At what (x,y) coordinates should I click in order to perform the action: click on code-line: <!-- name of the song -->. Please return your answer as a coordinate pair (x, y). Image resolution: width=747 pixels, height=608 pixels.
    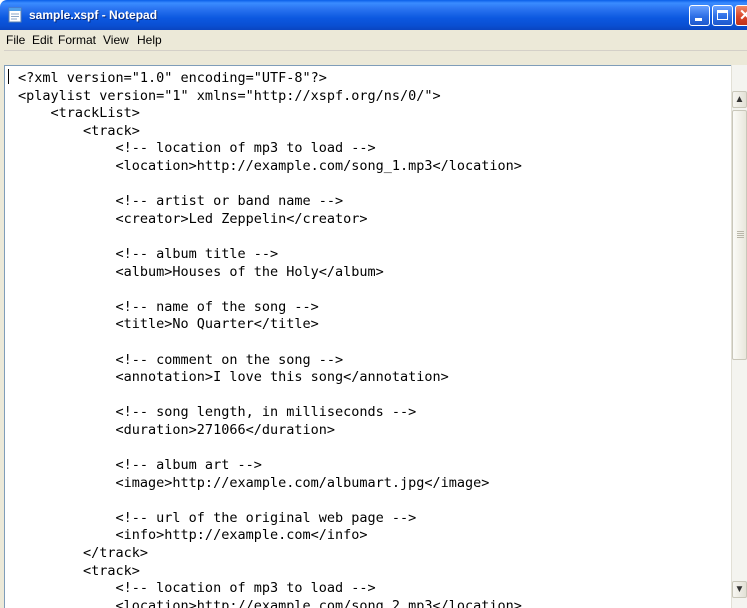
    Looking at the image, I should click on (168, 306).